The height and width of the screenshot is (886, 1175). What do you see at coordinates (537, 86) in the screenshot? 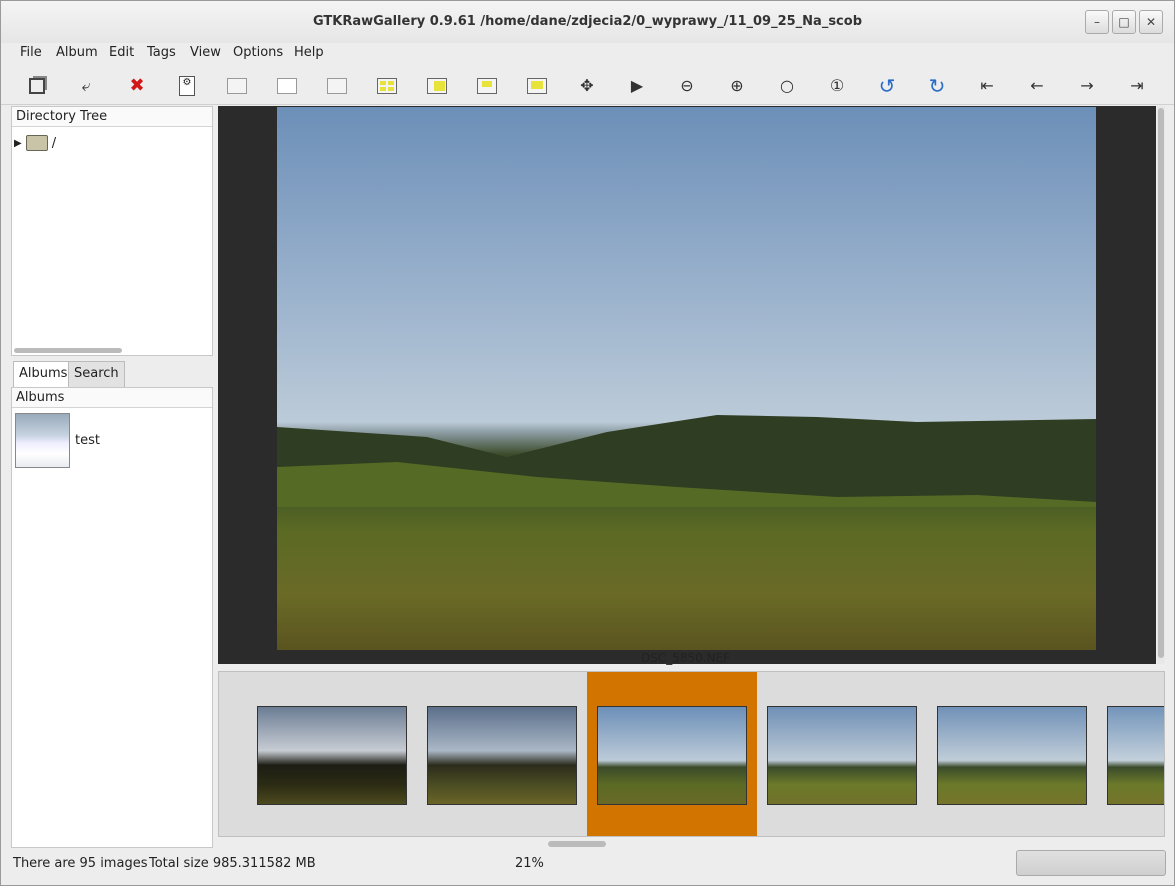
I see `layout-bottom-icon` at bounding box center [537, 86].